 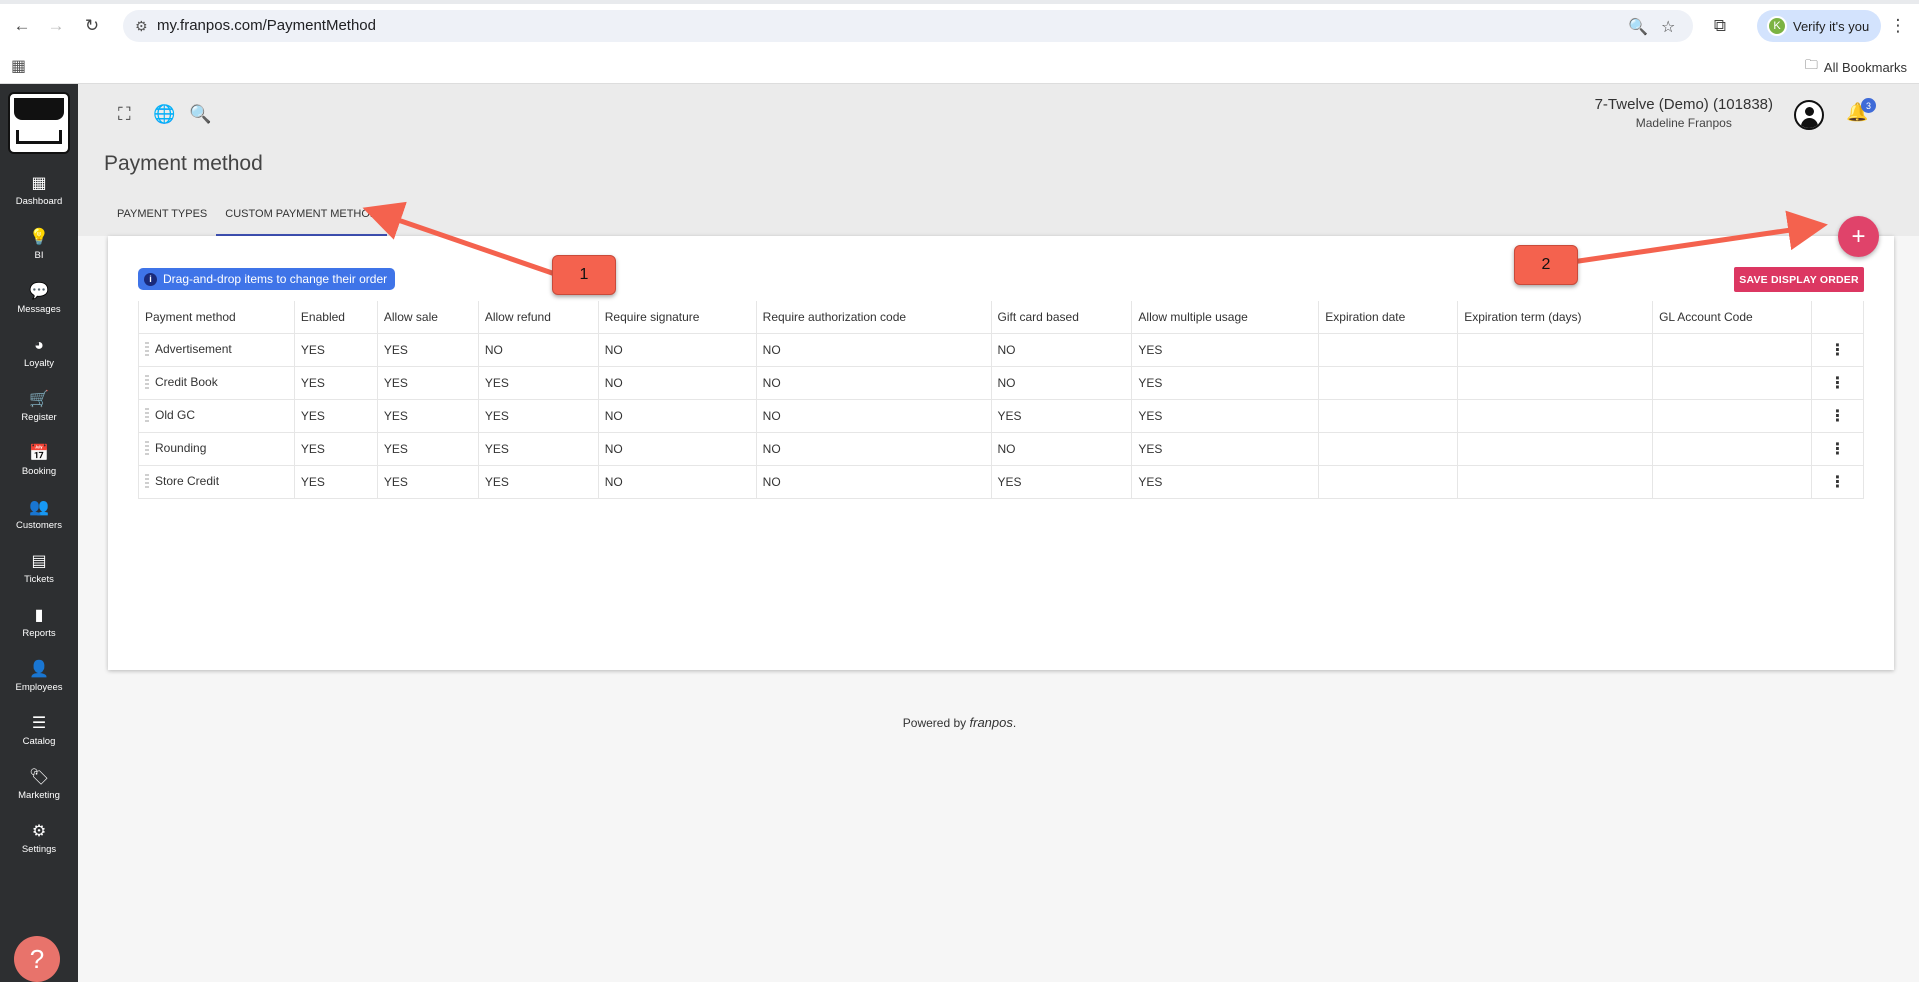 I want to click on browser-menu-icon: ⋮, so click(x=1898, y=26).